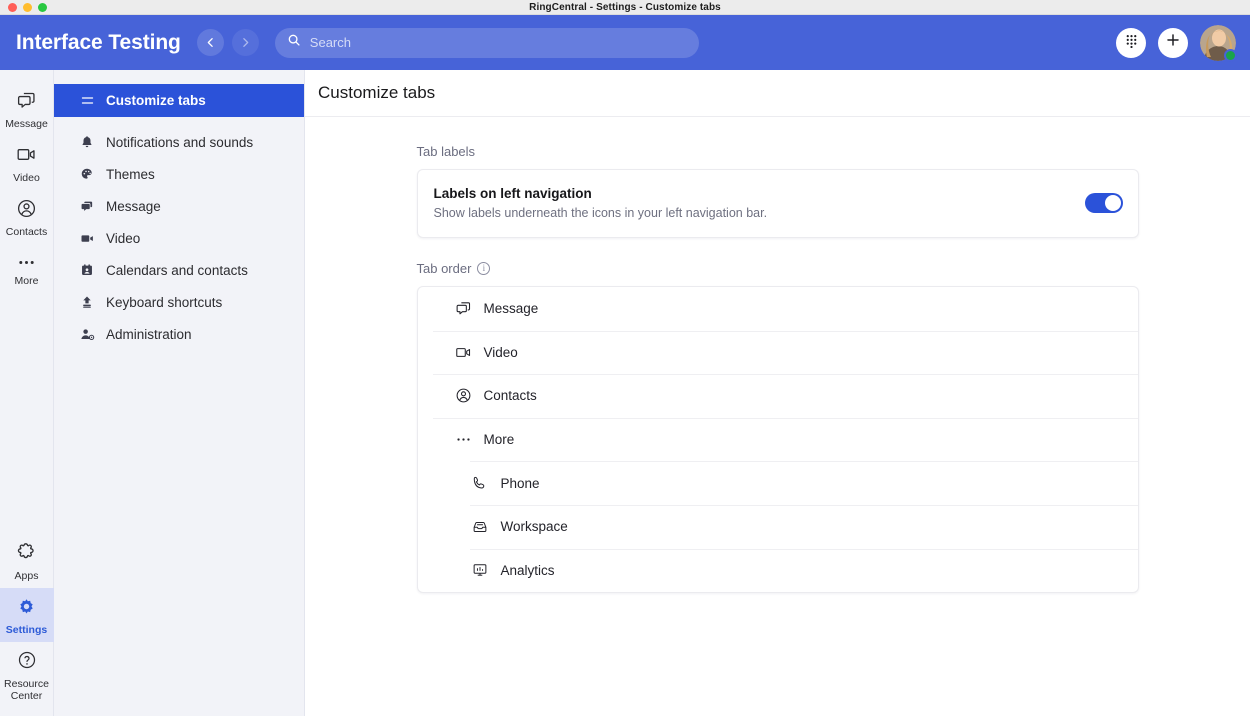  What do you see at coordinates (179, 142) in the screenshot?
I see `sidebar-item-notifications-and-sounds: Notifications and sounds` at bounding box center [179, 142].